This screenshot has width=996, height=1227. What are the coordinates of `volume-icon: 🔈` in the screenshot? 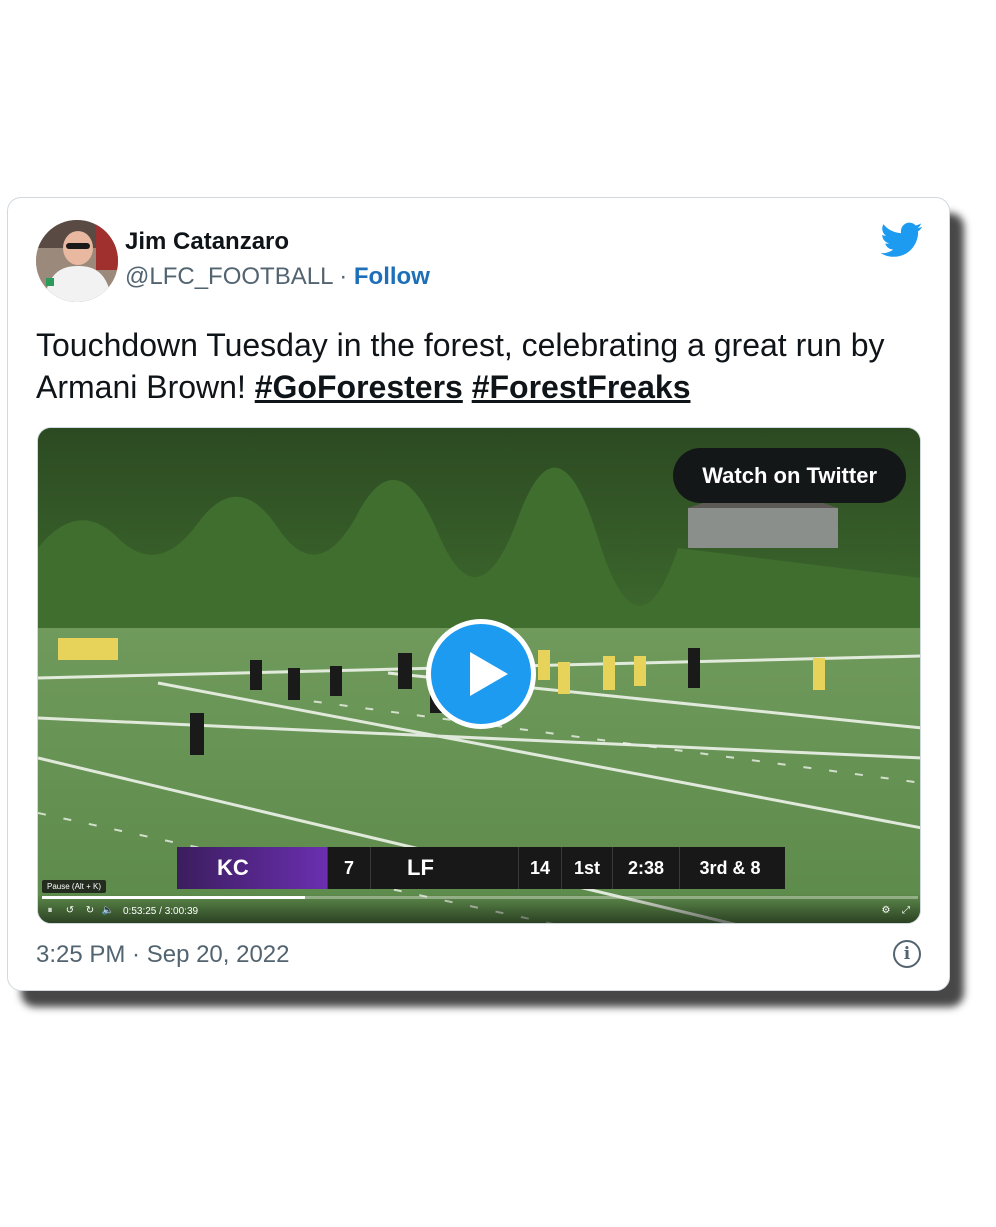 It's located at (108, 911).